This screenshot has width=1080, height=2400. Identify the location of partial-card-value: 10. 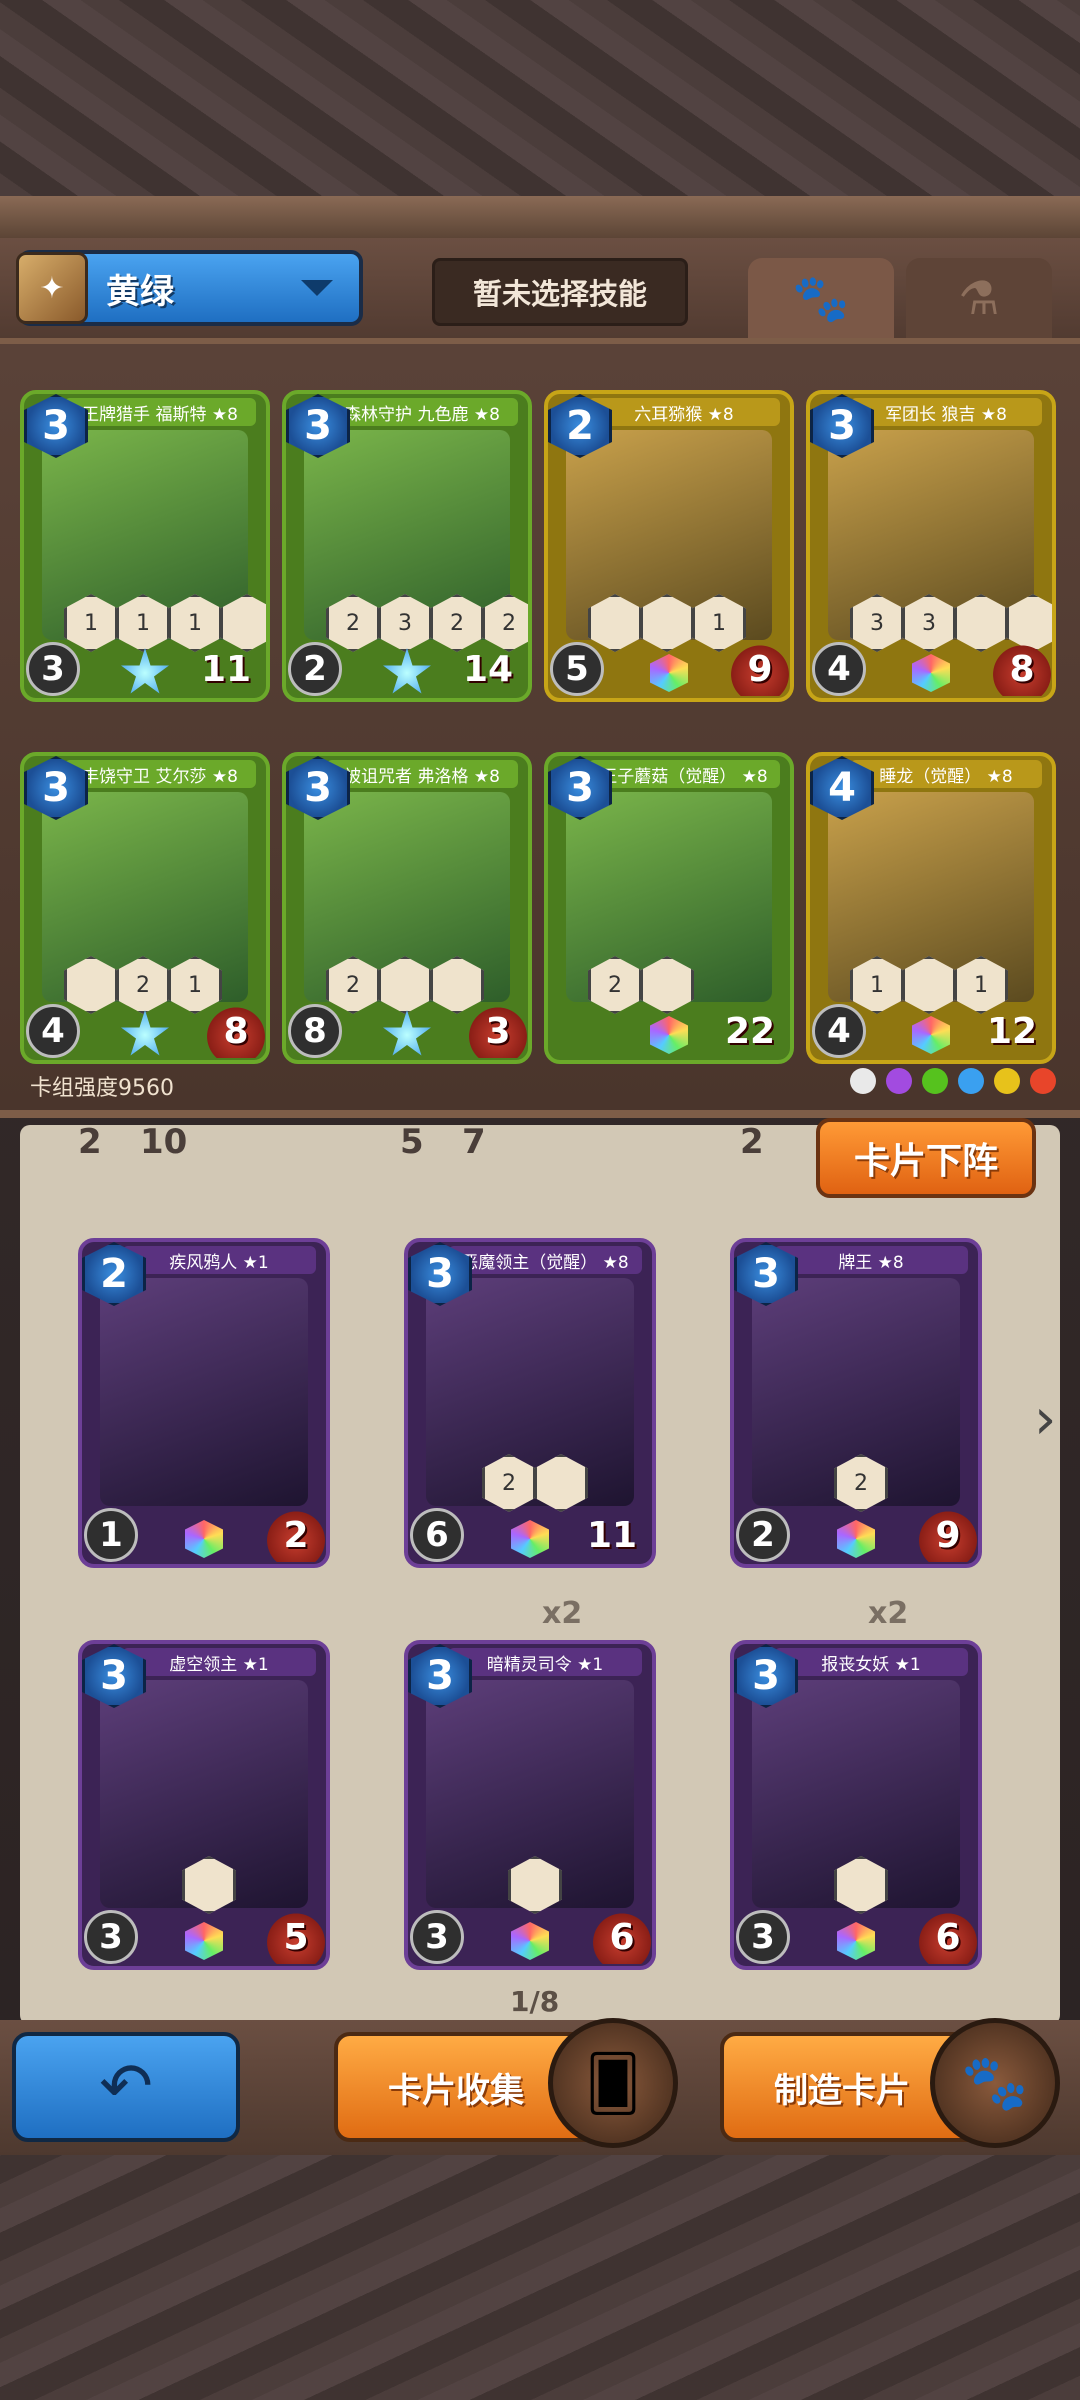
(164, 1142).